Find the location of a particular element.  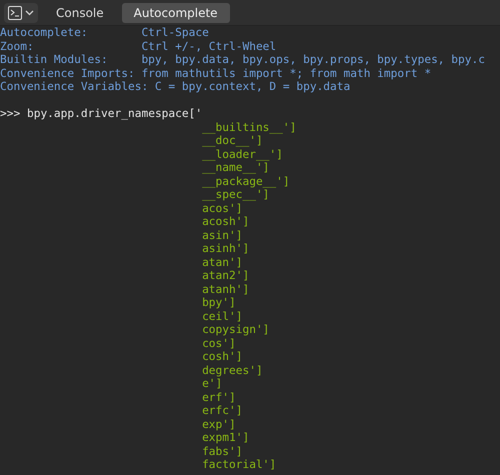

info-line: Autocomplete: Ctrl-Space is located at coordinates (104, 33).